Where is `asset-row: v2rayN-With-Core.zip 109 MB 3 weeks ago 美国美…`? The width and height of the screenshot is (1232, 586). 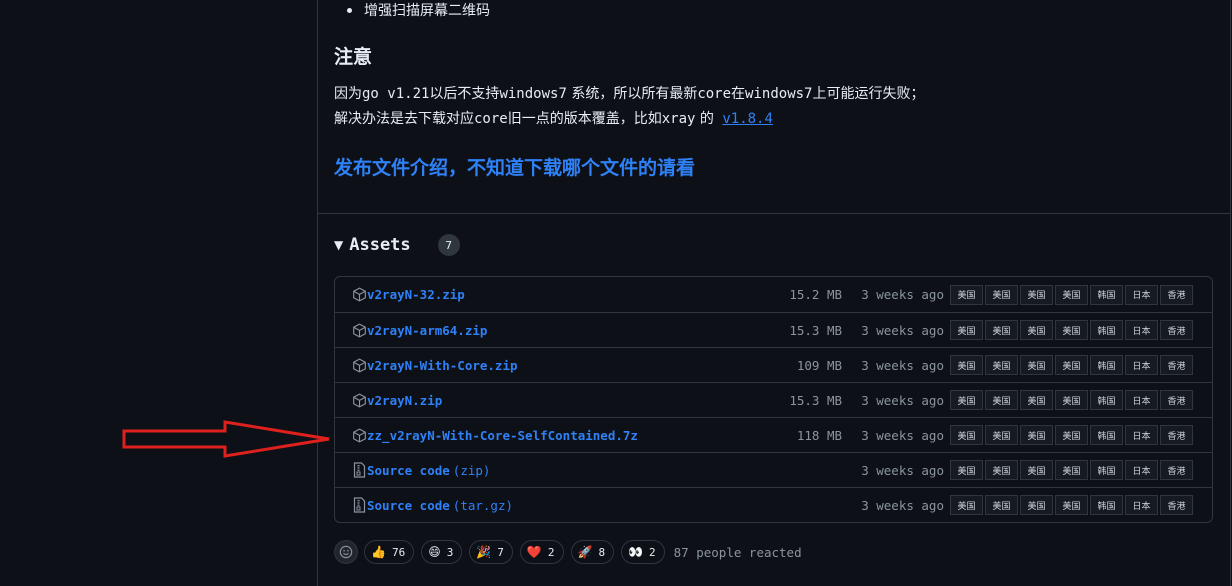
asset-row: v2rayN-With-Core.zip 109 MB 3 weeks ago 美国美… is located at coordinates (773, 364).